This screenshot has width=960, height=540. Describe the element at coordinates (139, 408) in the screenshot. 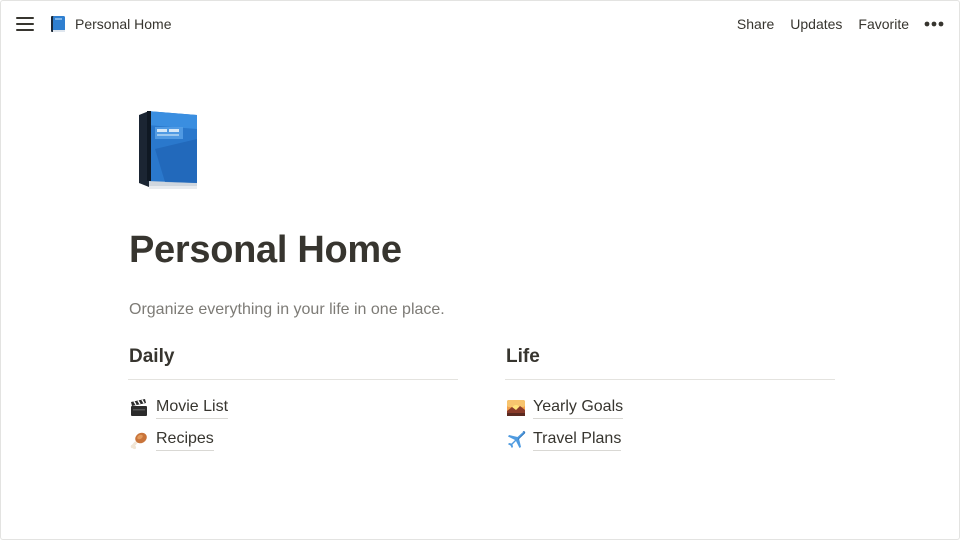

I see `clapper-board-icon` at that location.